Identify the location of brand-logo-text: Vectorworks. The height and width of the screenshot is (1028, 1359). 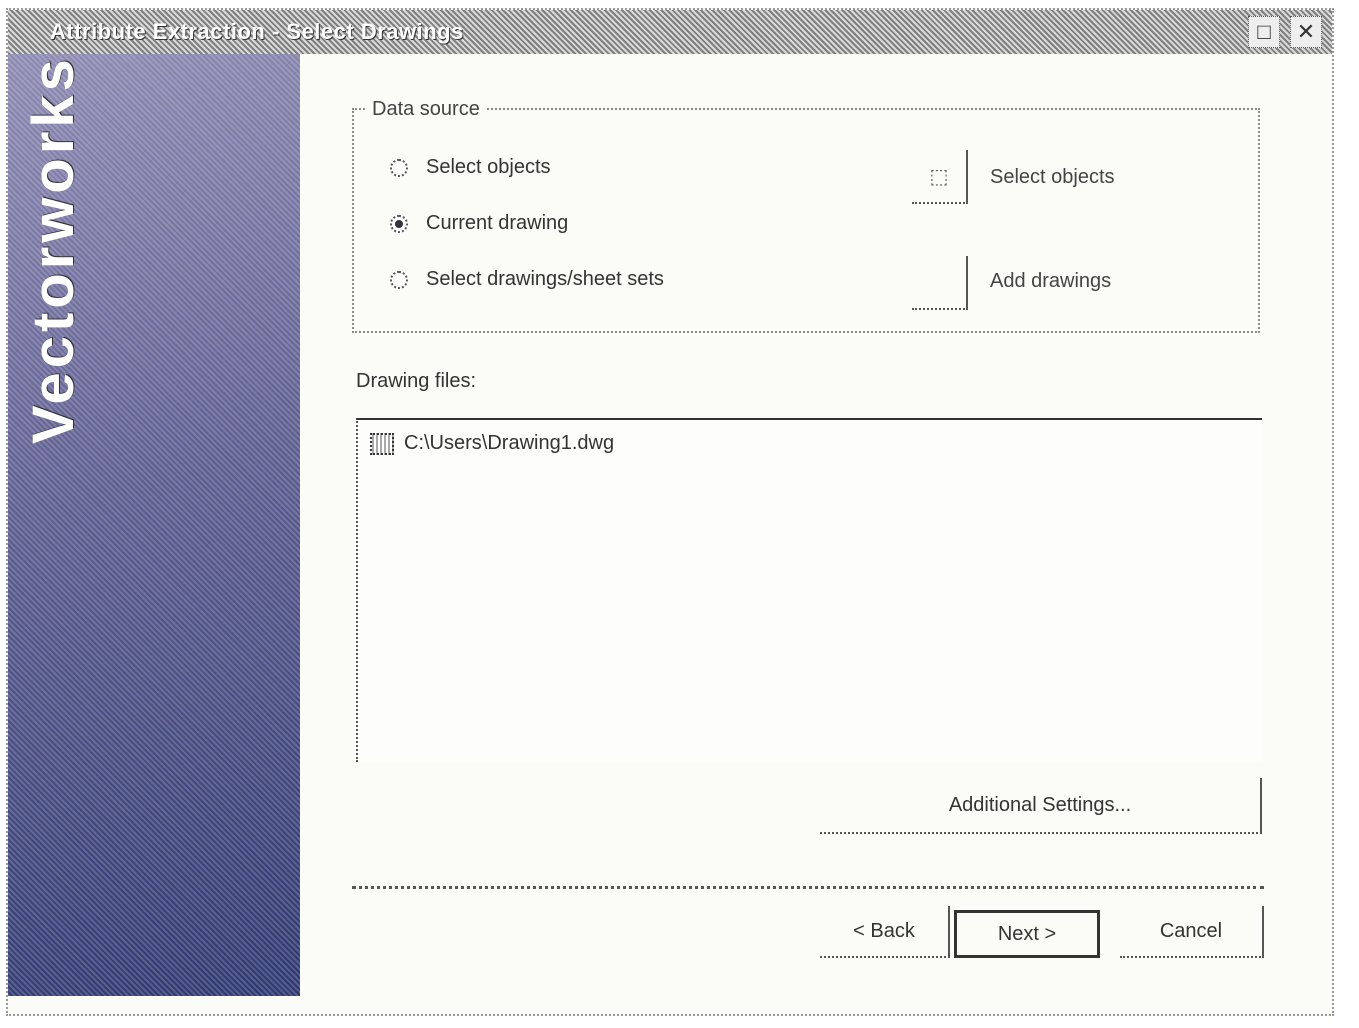
(53, 249).